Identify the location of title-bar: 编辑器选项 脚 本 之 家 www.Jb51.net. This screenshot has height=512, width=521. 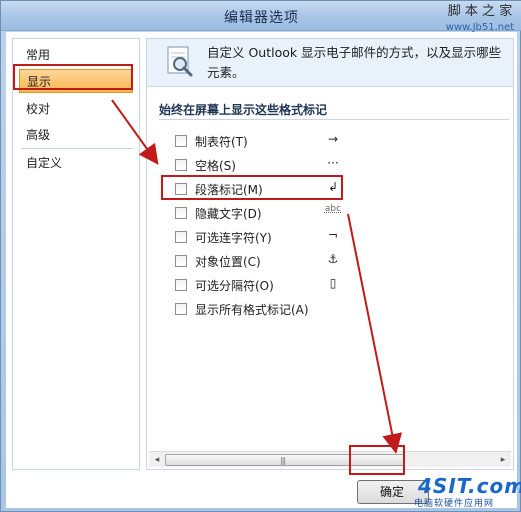
(261, 17).